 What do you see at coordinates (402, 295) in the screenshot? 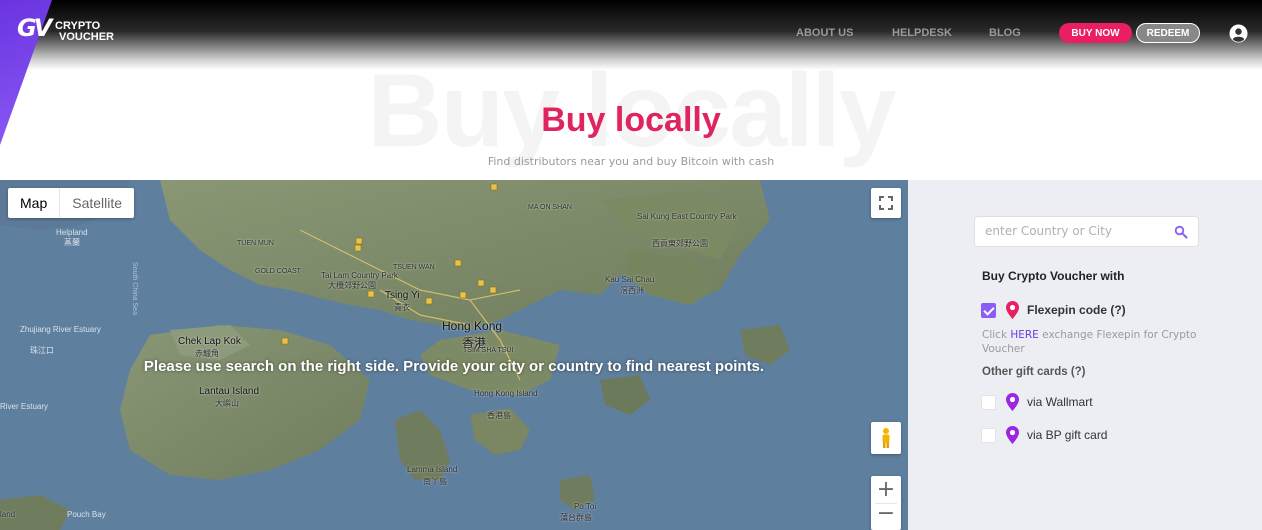
I see `map-label-tsing-yi: Tsing Yi` at bounding box center [402, 295].